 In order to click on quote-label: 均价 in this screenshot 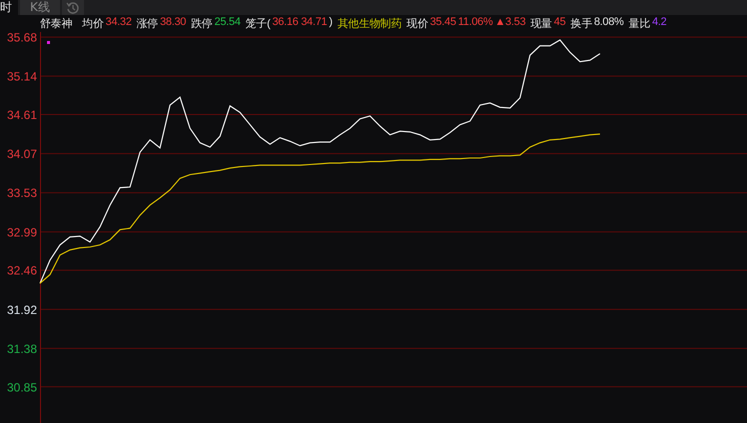, I will do `click(93, 24)`.